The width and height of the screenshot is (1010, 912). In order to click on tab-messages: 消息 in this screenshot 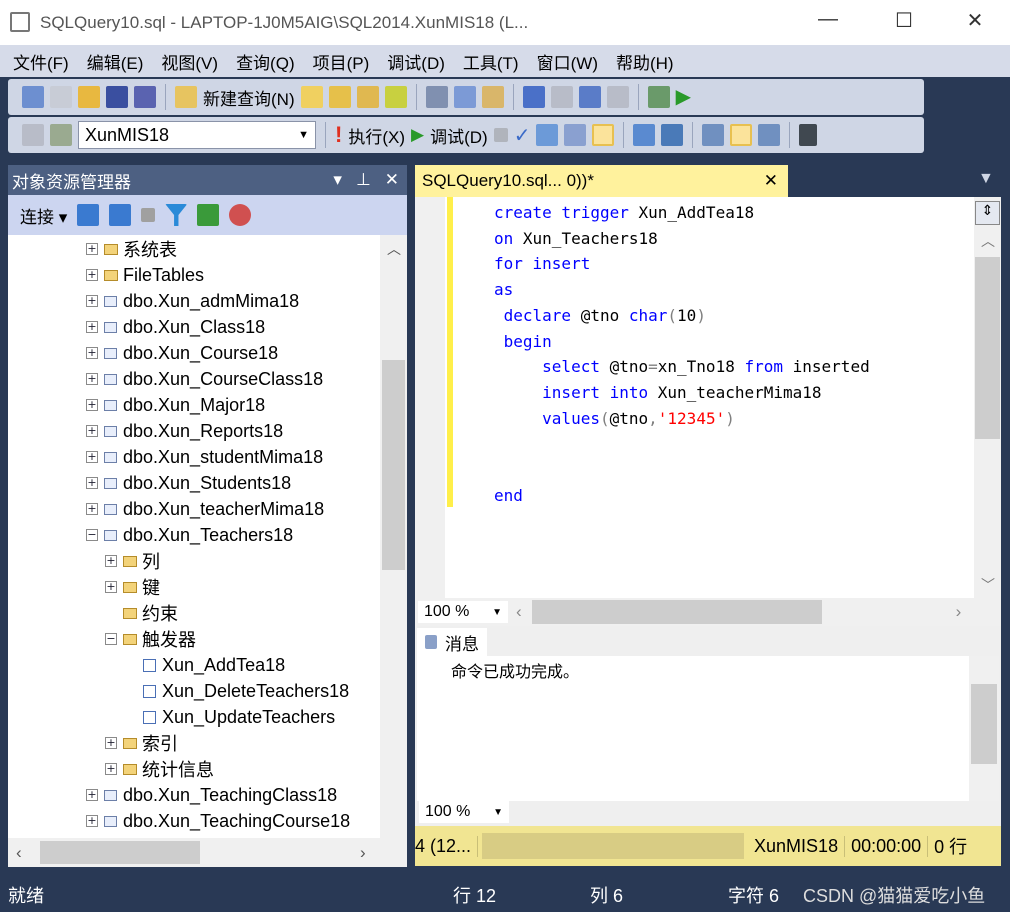, I will do `click(452, 642)`.